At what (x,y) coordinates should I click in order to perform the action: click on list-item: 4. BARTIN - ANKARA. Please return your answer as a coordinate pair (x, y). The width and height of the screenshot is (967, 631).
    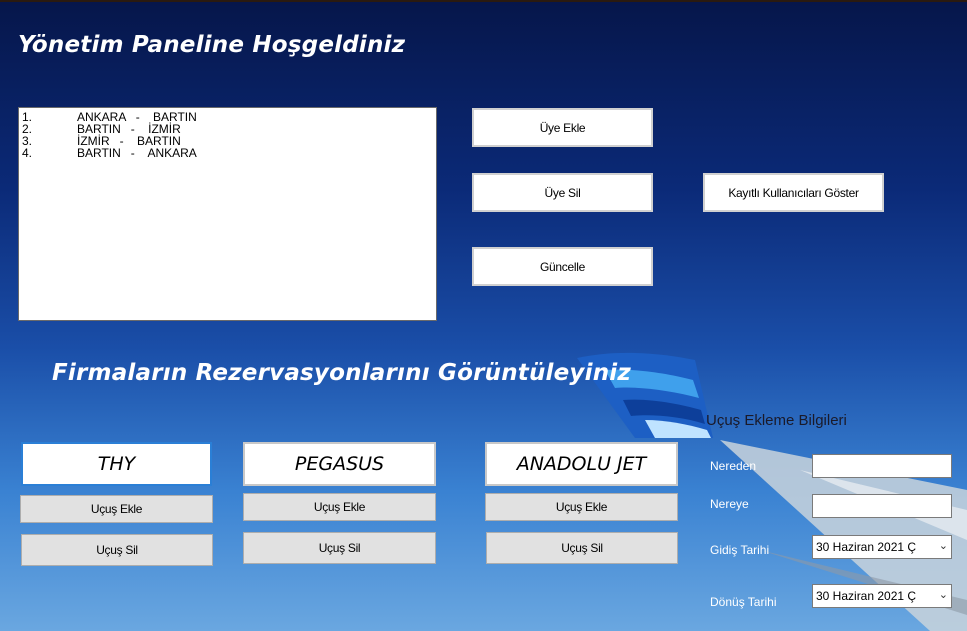
    Looking at the image, I should click on (227, 153).